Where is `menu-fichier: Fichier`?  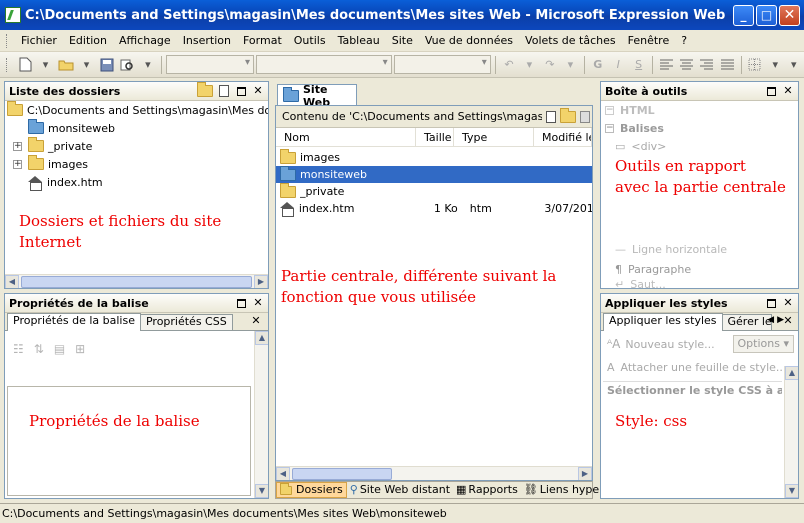
menu-fichier: Fichier is located at coordinates (39, 40).